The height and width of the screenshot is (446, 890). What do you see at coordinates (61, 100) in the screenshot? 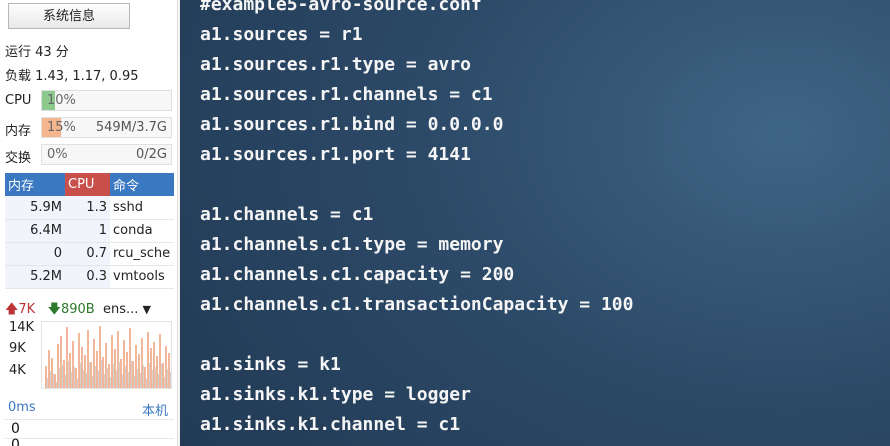
I see `cpu-percent: 10%` at bounding box center [61, 100].